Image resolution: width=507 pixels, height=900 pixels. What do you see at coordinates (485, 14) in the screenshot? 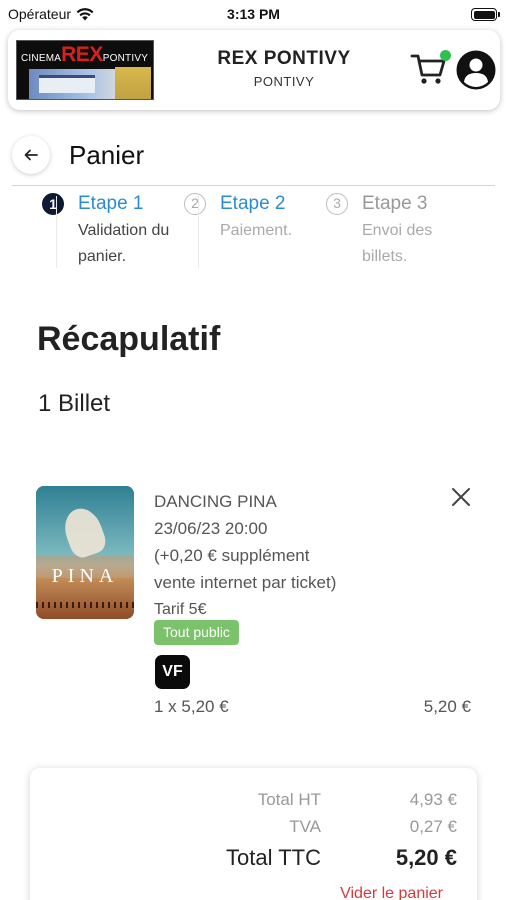
I see `battery-icon` at bounding box center [485, 14].